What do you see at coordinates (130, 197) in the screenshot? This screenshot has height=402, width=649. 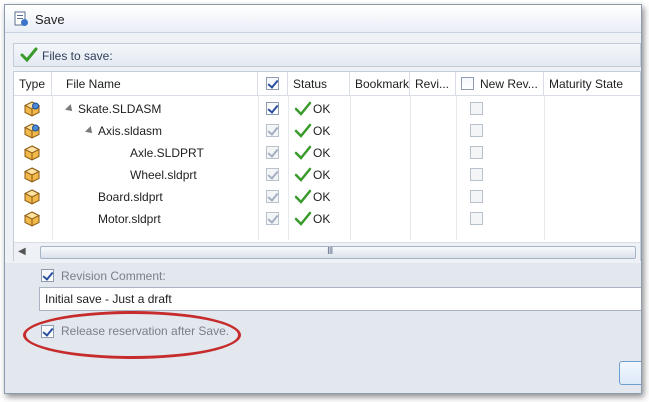 I see `file-name: Board.sldprt` at bounding box center [130, 197].